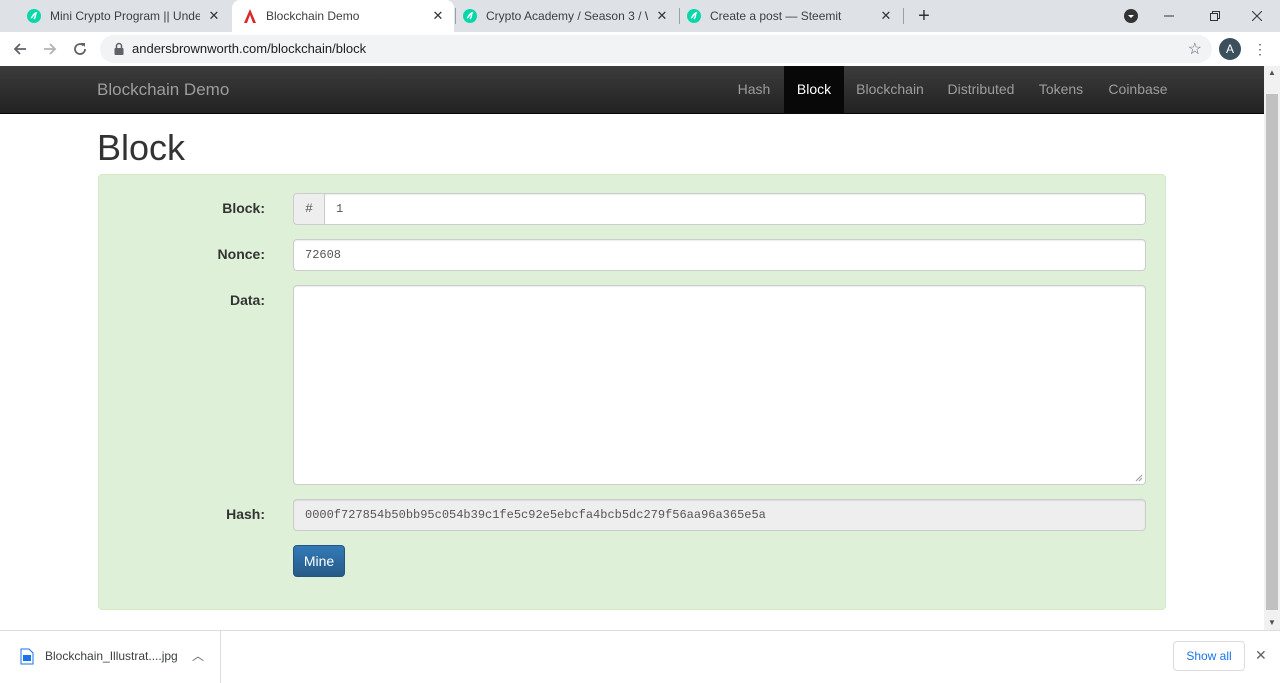 This screenshot has width=1280, height=683. What do you see at coordinates (1260, 49) in the screenshot?
I see `browser-menu-icon: ⋮` at bounding box center [1260, 49].